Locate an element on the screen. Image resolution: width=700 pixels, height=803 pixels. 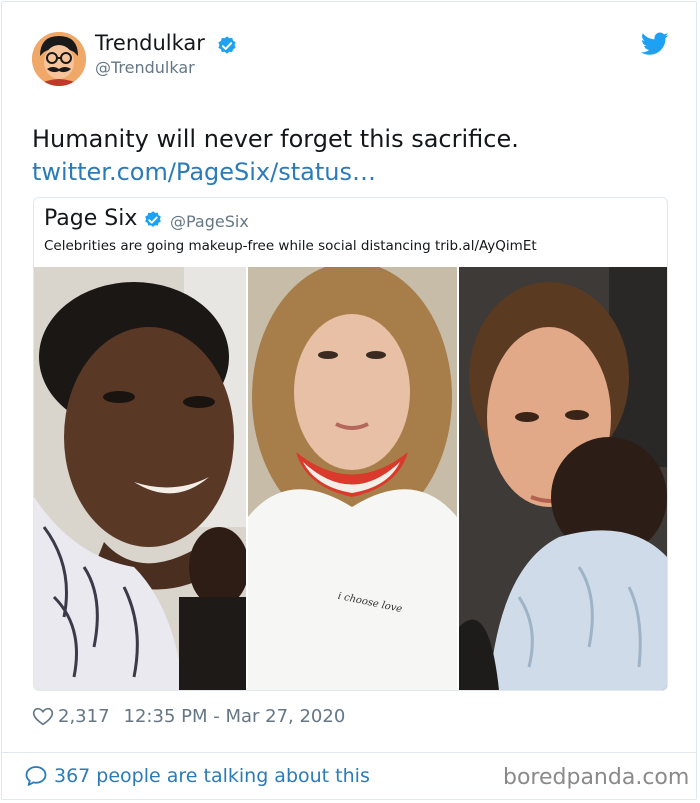
tweet-stats: 2,317 12:35 PM - Mar 27, 2020 is located at coordinates (188, 716).